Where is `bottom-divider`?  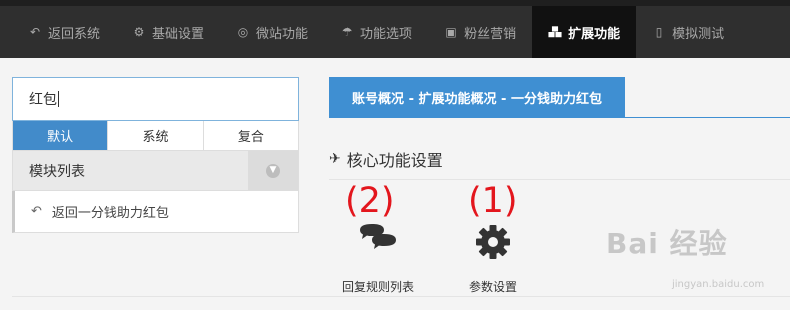 bottom-divider is located at coordinates (401, 296).